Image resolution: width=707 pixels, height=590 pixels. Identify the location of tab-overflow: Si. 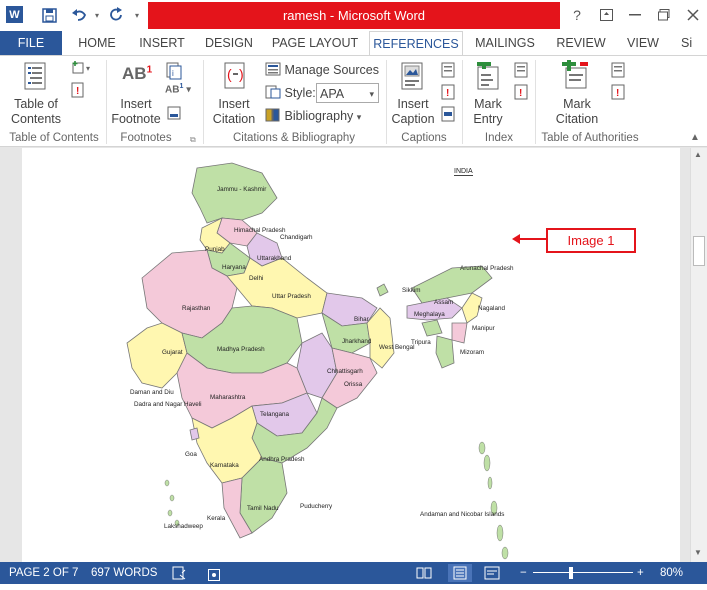
(694, 43).